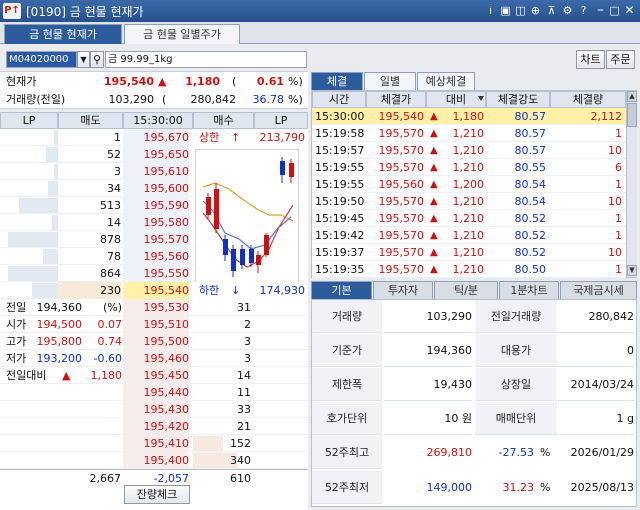  I want to click on ask-row: 230 195,540, so click(96, 290).